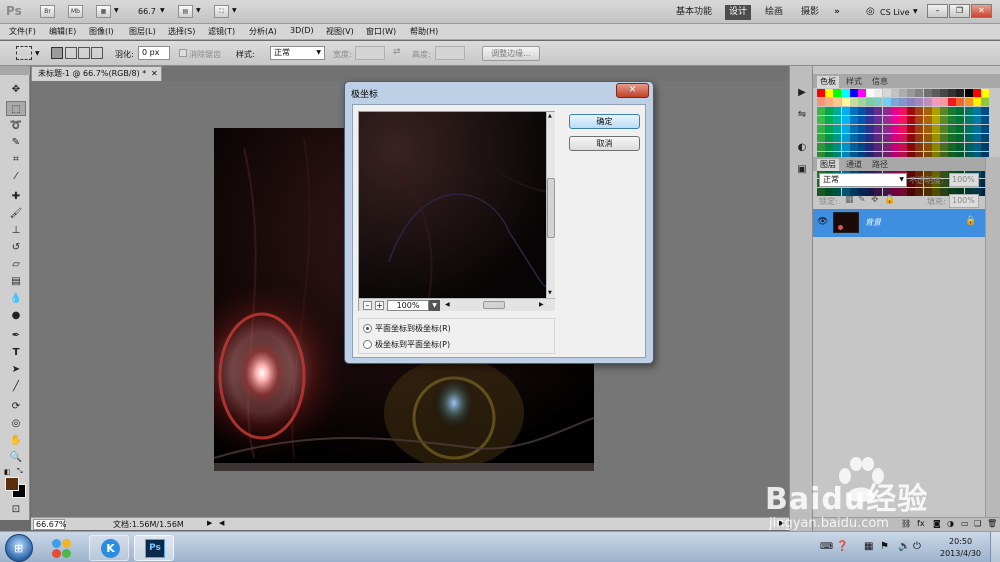  What do you see at coordinates (12, 484) in the screenshot?
I see `foreground-color-swatch` at bounding box center [12, 484].